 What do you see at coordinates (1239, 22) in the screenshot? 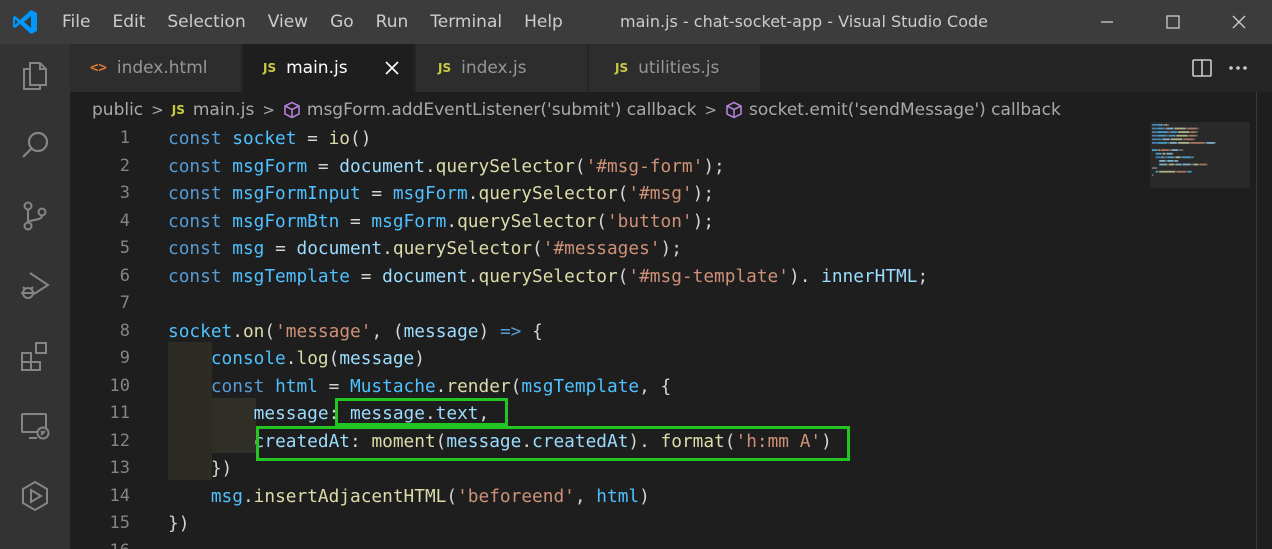
I see `close-window-button` at bounding box center [1239, 22].